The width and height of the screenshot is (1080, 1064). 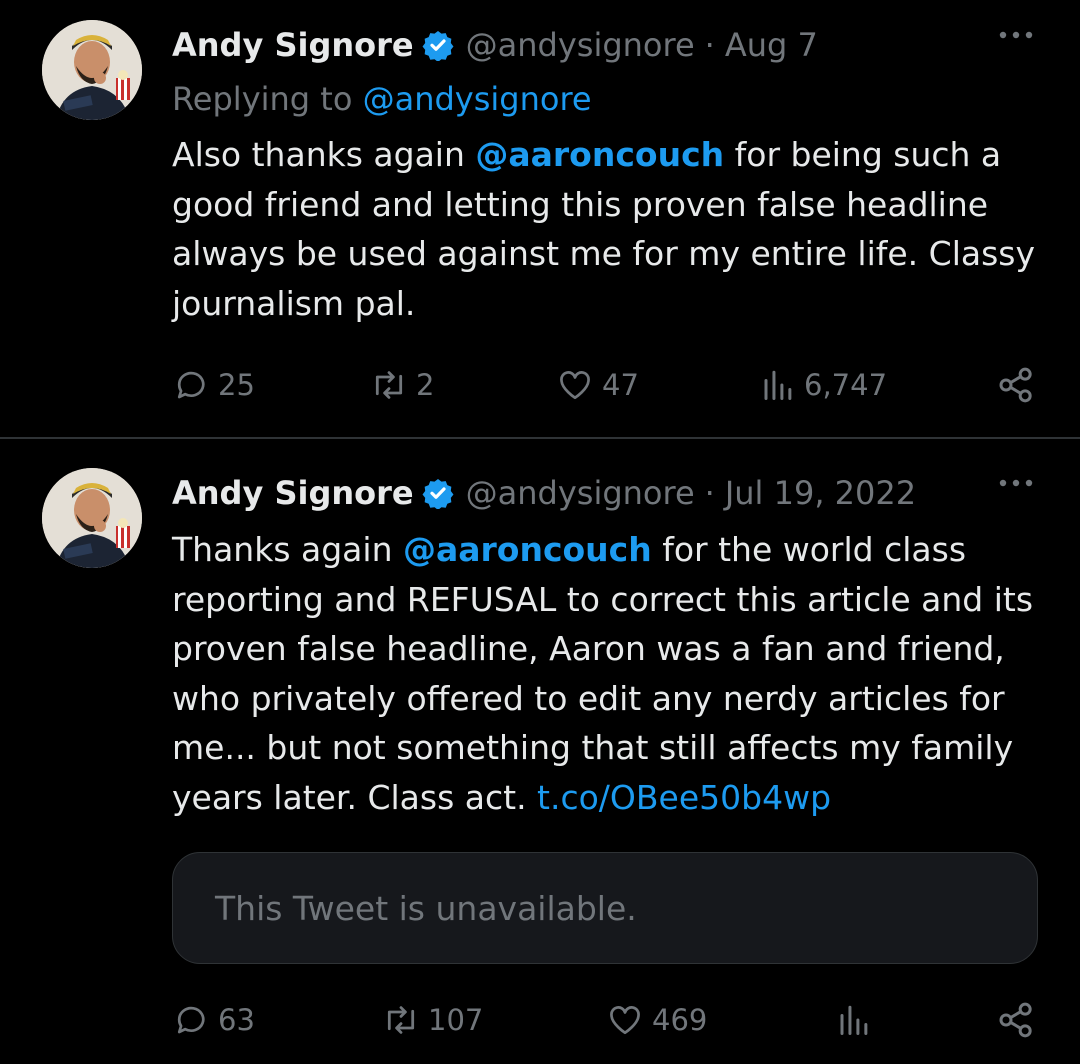 I want to click on tweet-date: Aug 7, so click(x=771, y=45).